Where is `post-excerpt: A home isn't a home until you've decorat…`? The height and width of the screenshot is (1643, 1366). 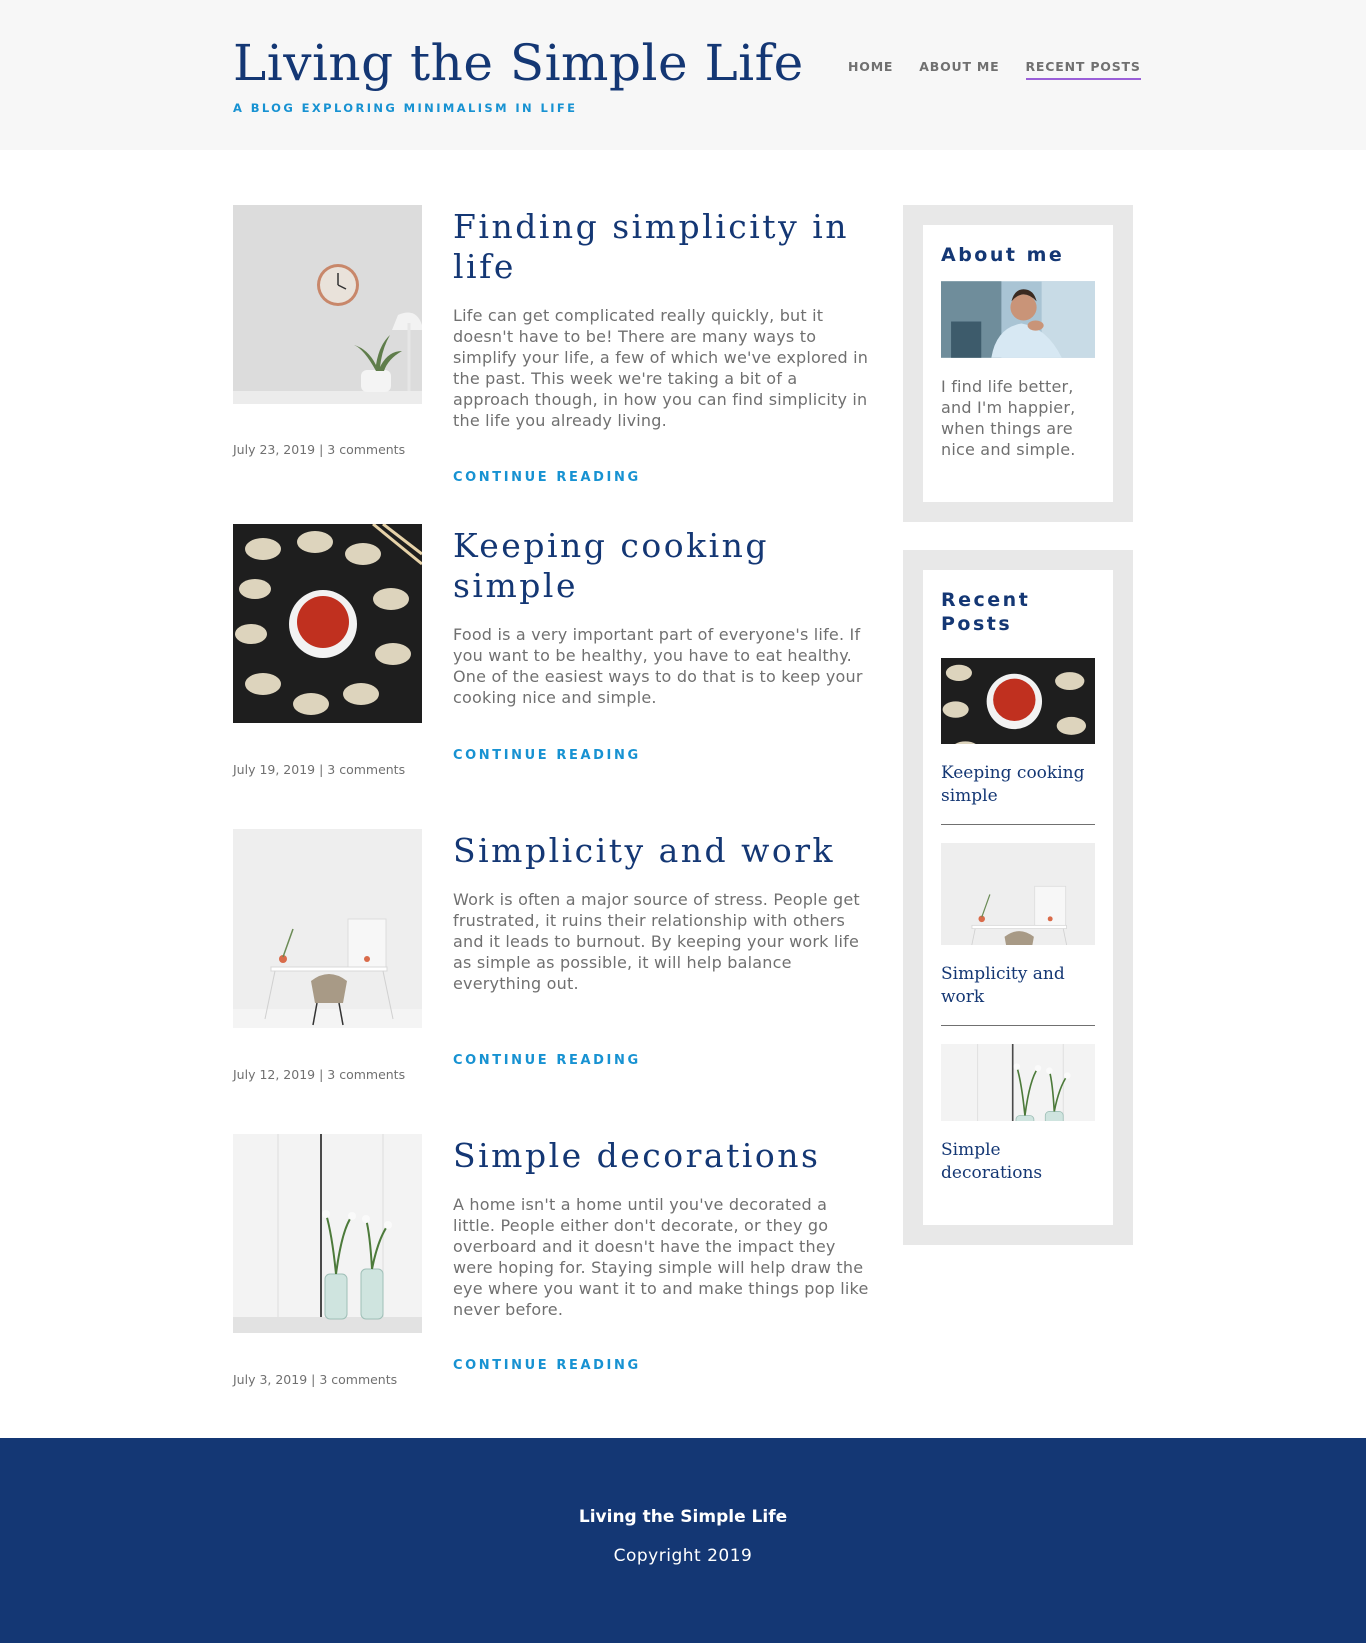
post-excerpt: A home isn't a home until you've decorat… is located at coordinates (661, 1257).